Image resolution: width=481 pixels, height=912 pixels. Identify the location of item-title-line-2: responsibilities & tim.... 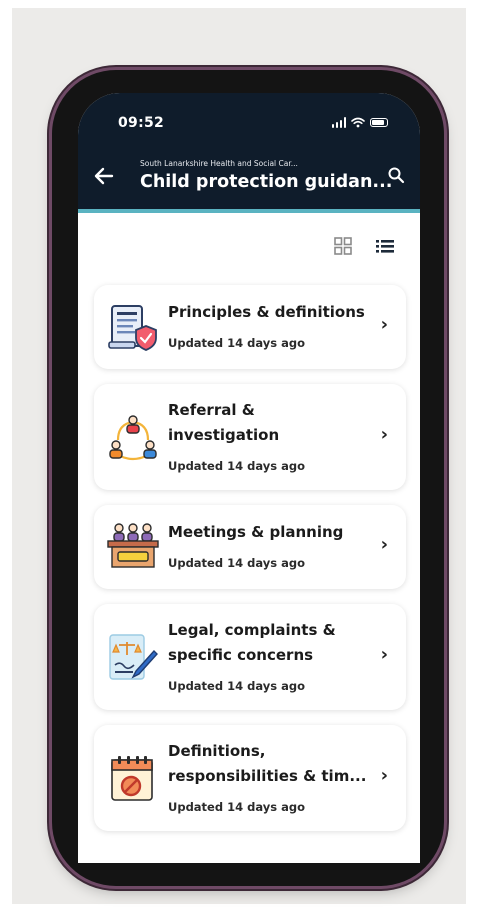
(267, 776).